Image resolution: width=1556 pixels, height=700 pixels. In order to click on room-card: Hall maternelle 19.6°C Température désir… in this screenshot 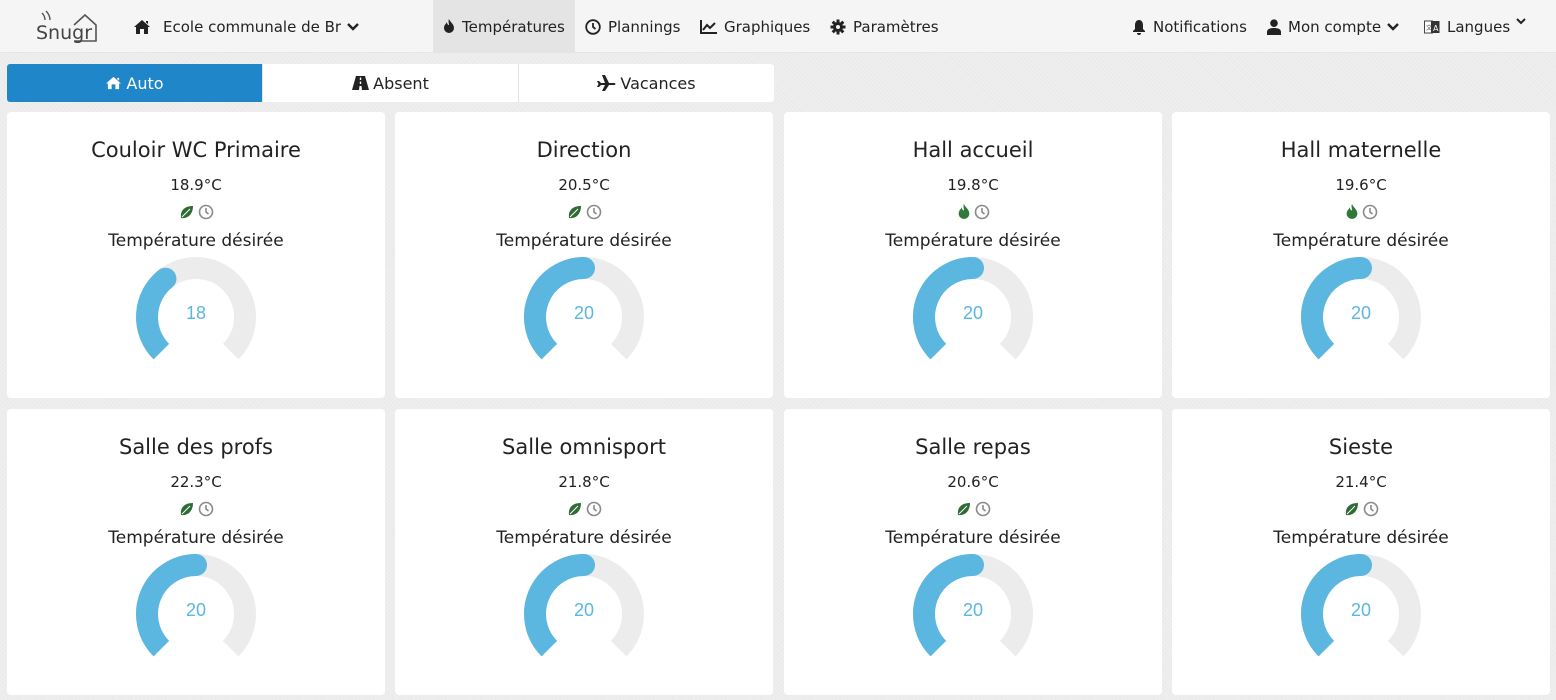, I will do `click(1361, 255)`.